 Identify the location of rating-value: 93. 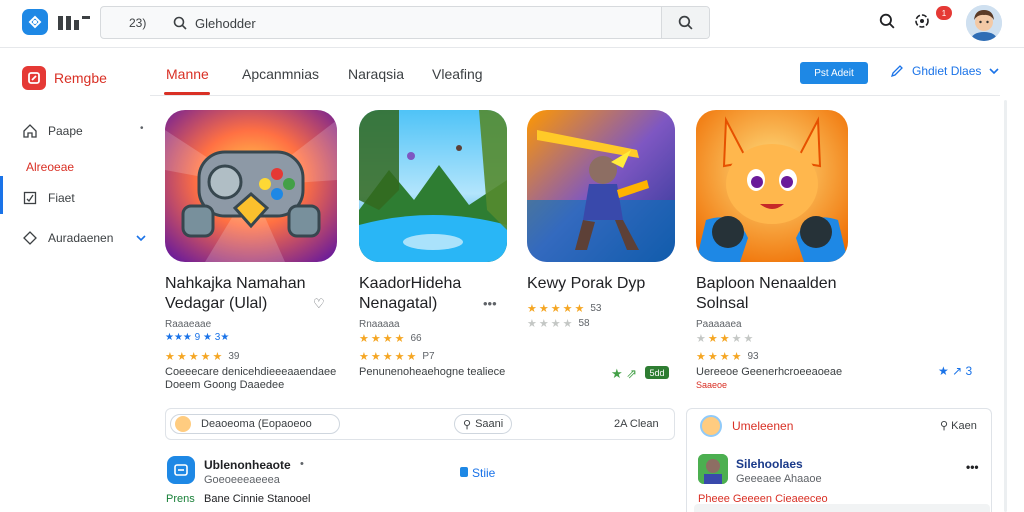
(753, 356).